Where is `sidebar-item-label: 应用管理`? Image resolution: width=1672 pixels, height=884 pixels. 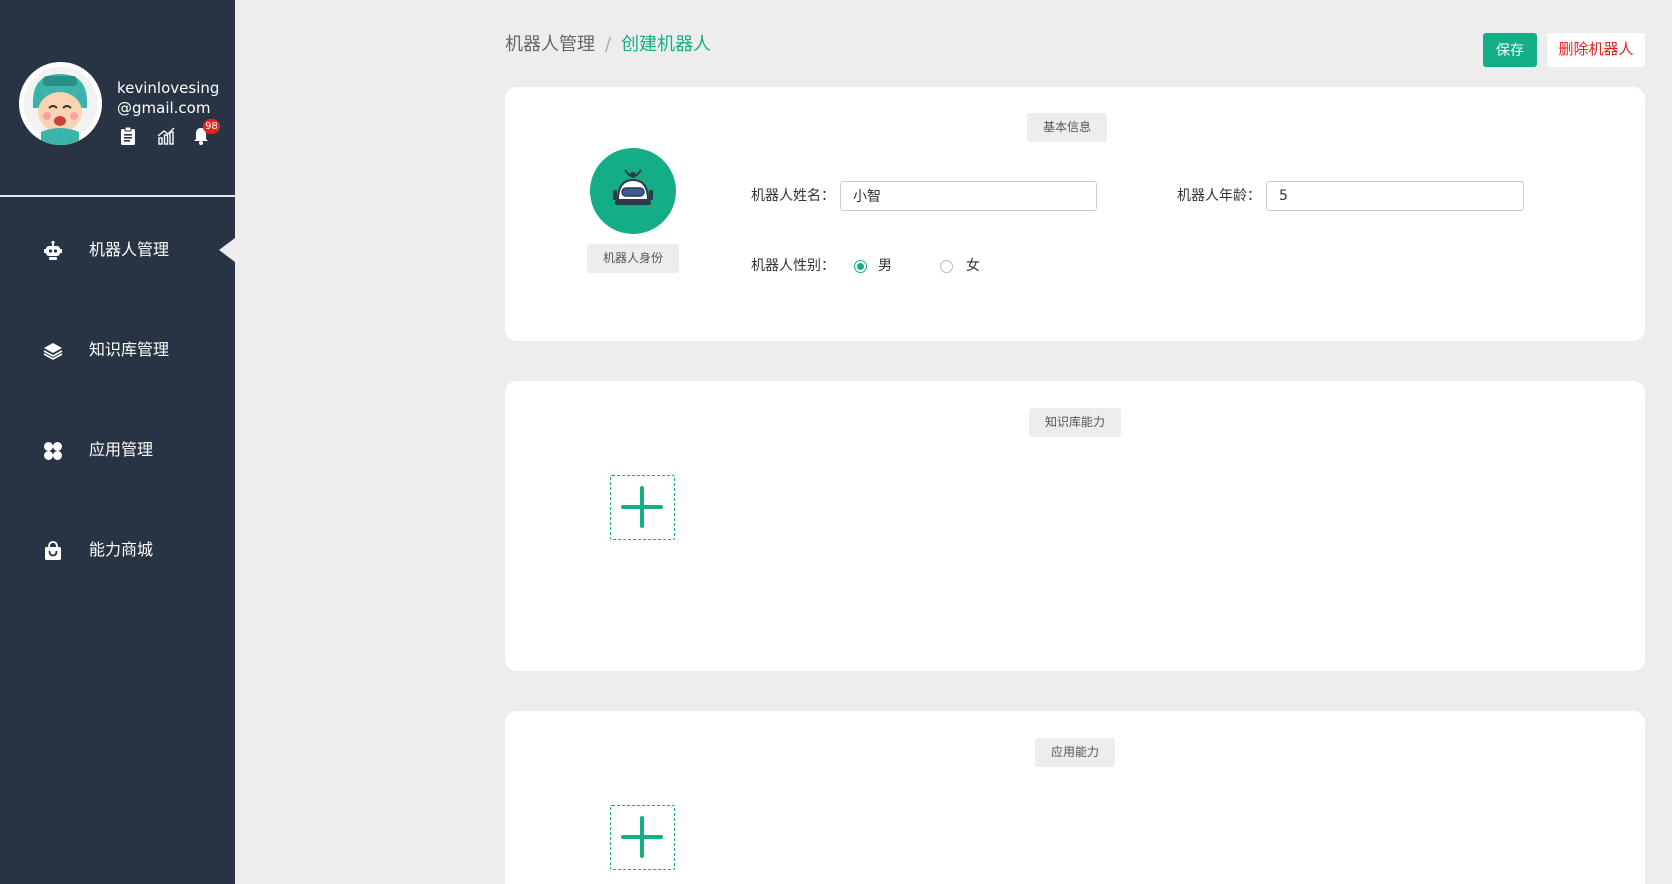
sidebar-item-label: 应用管理 is located at coordinates (121, 449).